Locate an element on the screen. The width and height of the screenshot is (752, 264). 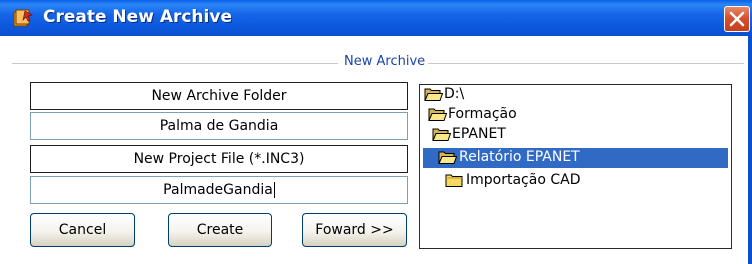
project-file-value: PalmadeGandia is located at coordinates (218, 190).